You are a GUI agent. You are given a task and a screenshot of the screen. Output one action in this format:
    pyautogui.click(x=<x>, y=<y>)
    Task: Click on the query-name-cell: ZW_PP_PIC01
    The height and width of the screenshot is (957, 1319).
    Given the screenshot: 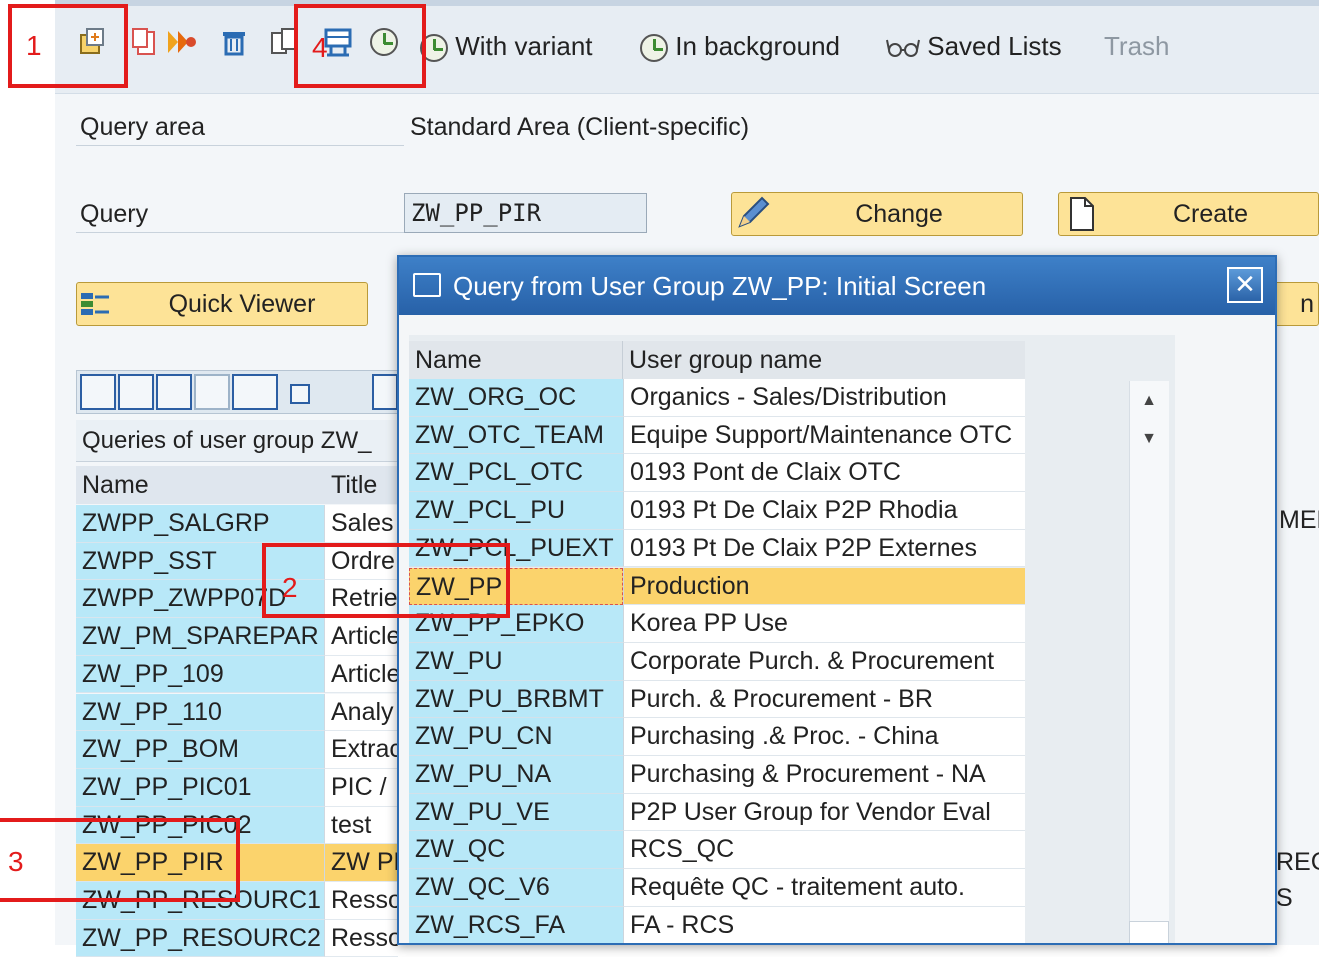 What is the action you would take?
    pyautogui.click(x=200, y=787)
    